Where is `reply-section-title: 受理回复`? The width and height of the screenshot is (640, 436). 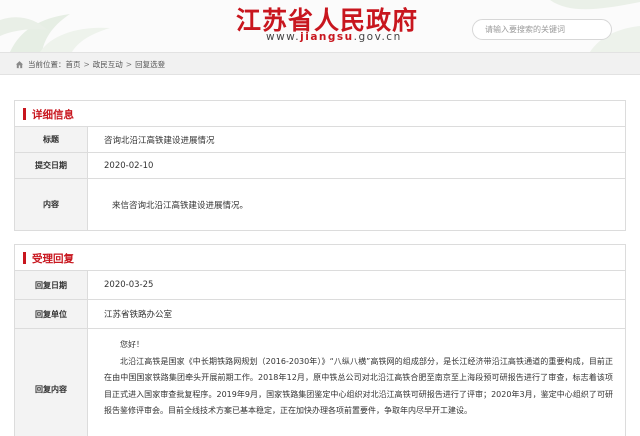
reply-section-title: 受理回复 is located at coordinates (53, 259).